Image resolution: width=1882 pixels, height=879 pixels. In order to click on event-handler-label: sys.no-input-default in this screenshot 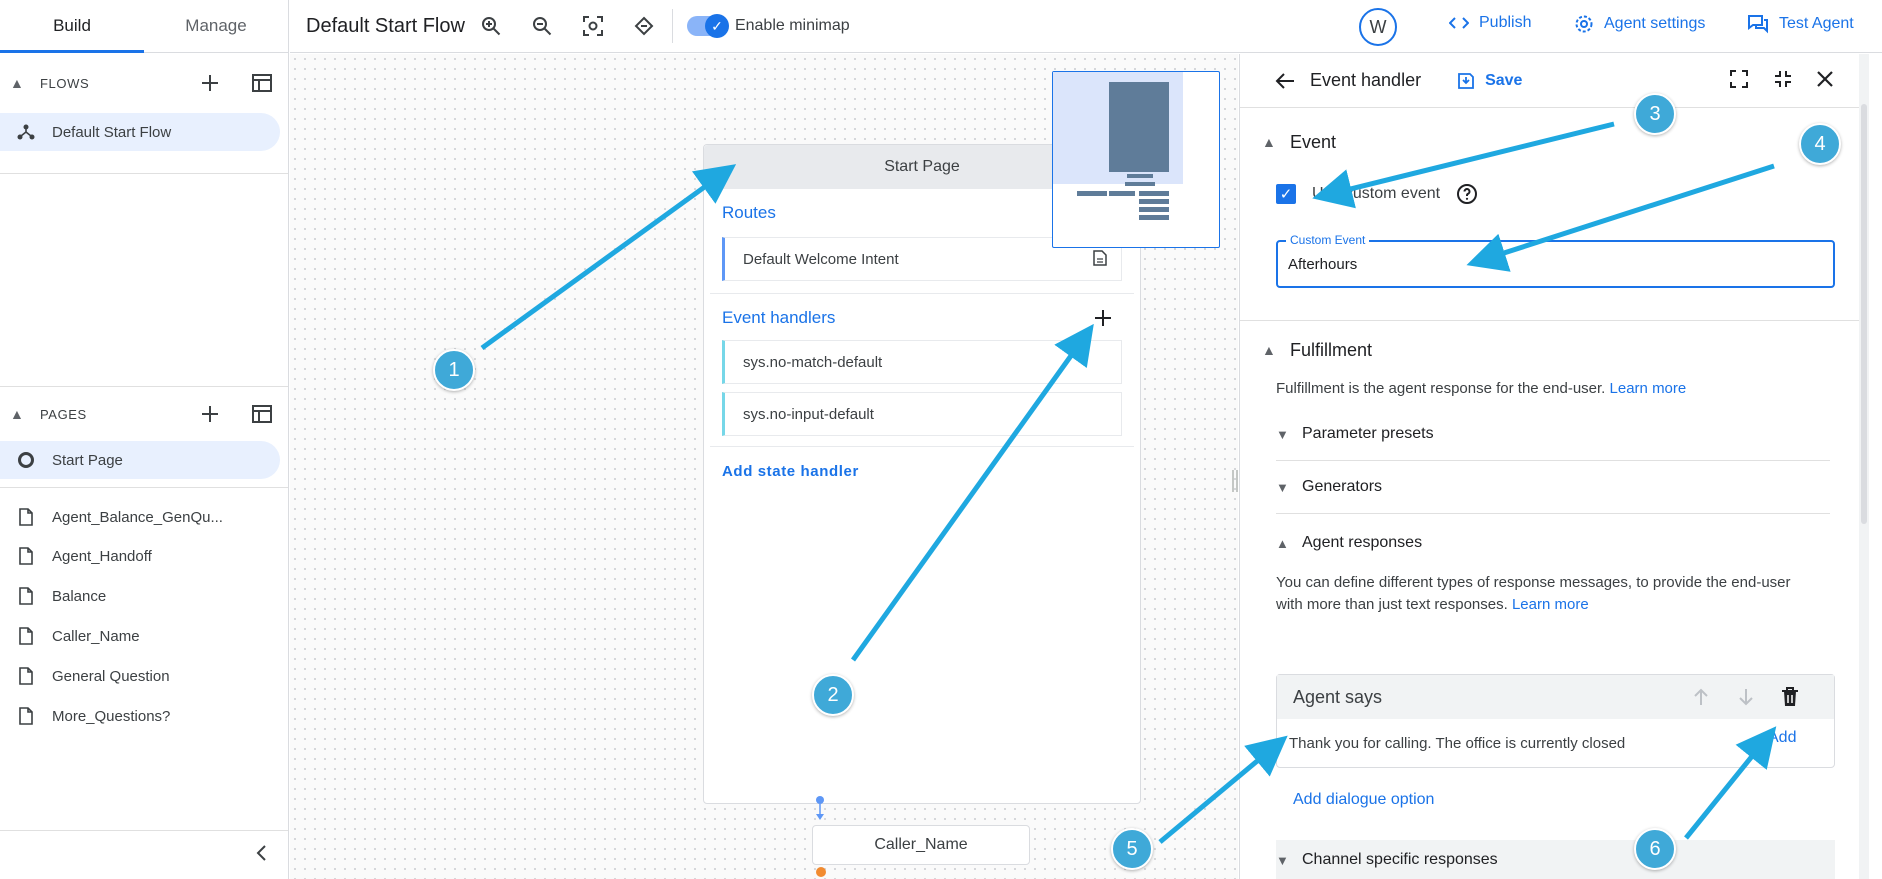, I will do `click(808, 414)`.